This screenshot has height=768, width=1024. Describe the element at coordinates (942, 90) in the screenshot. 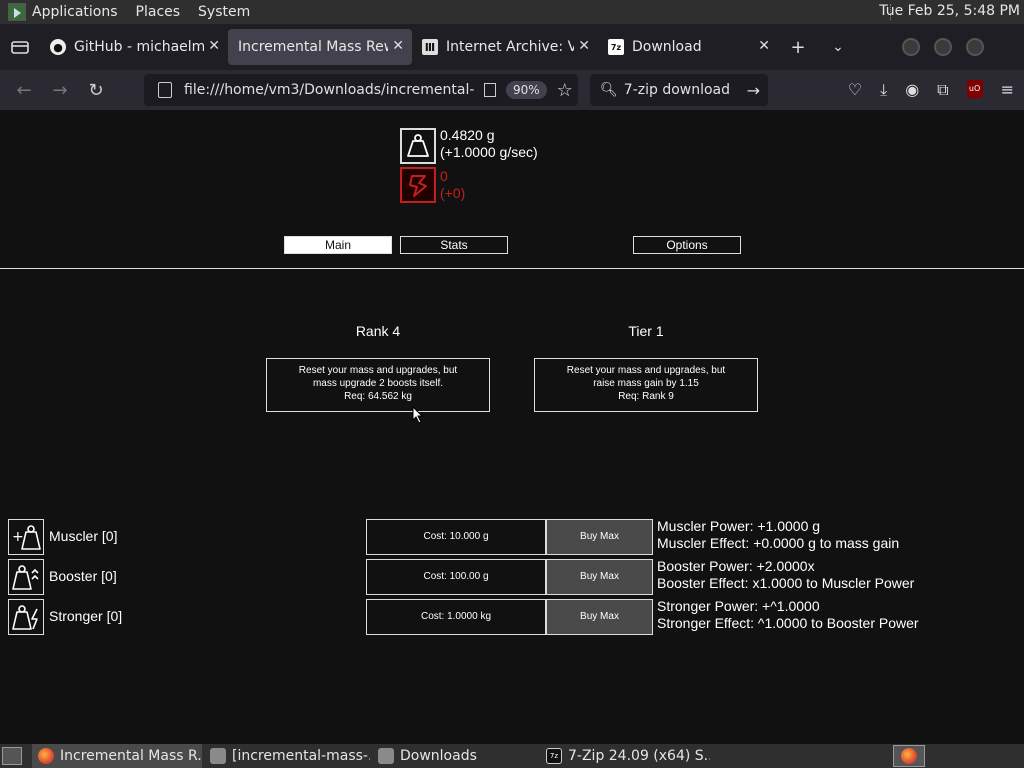

I see `extensions-icon: ⧉` at that location.